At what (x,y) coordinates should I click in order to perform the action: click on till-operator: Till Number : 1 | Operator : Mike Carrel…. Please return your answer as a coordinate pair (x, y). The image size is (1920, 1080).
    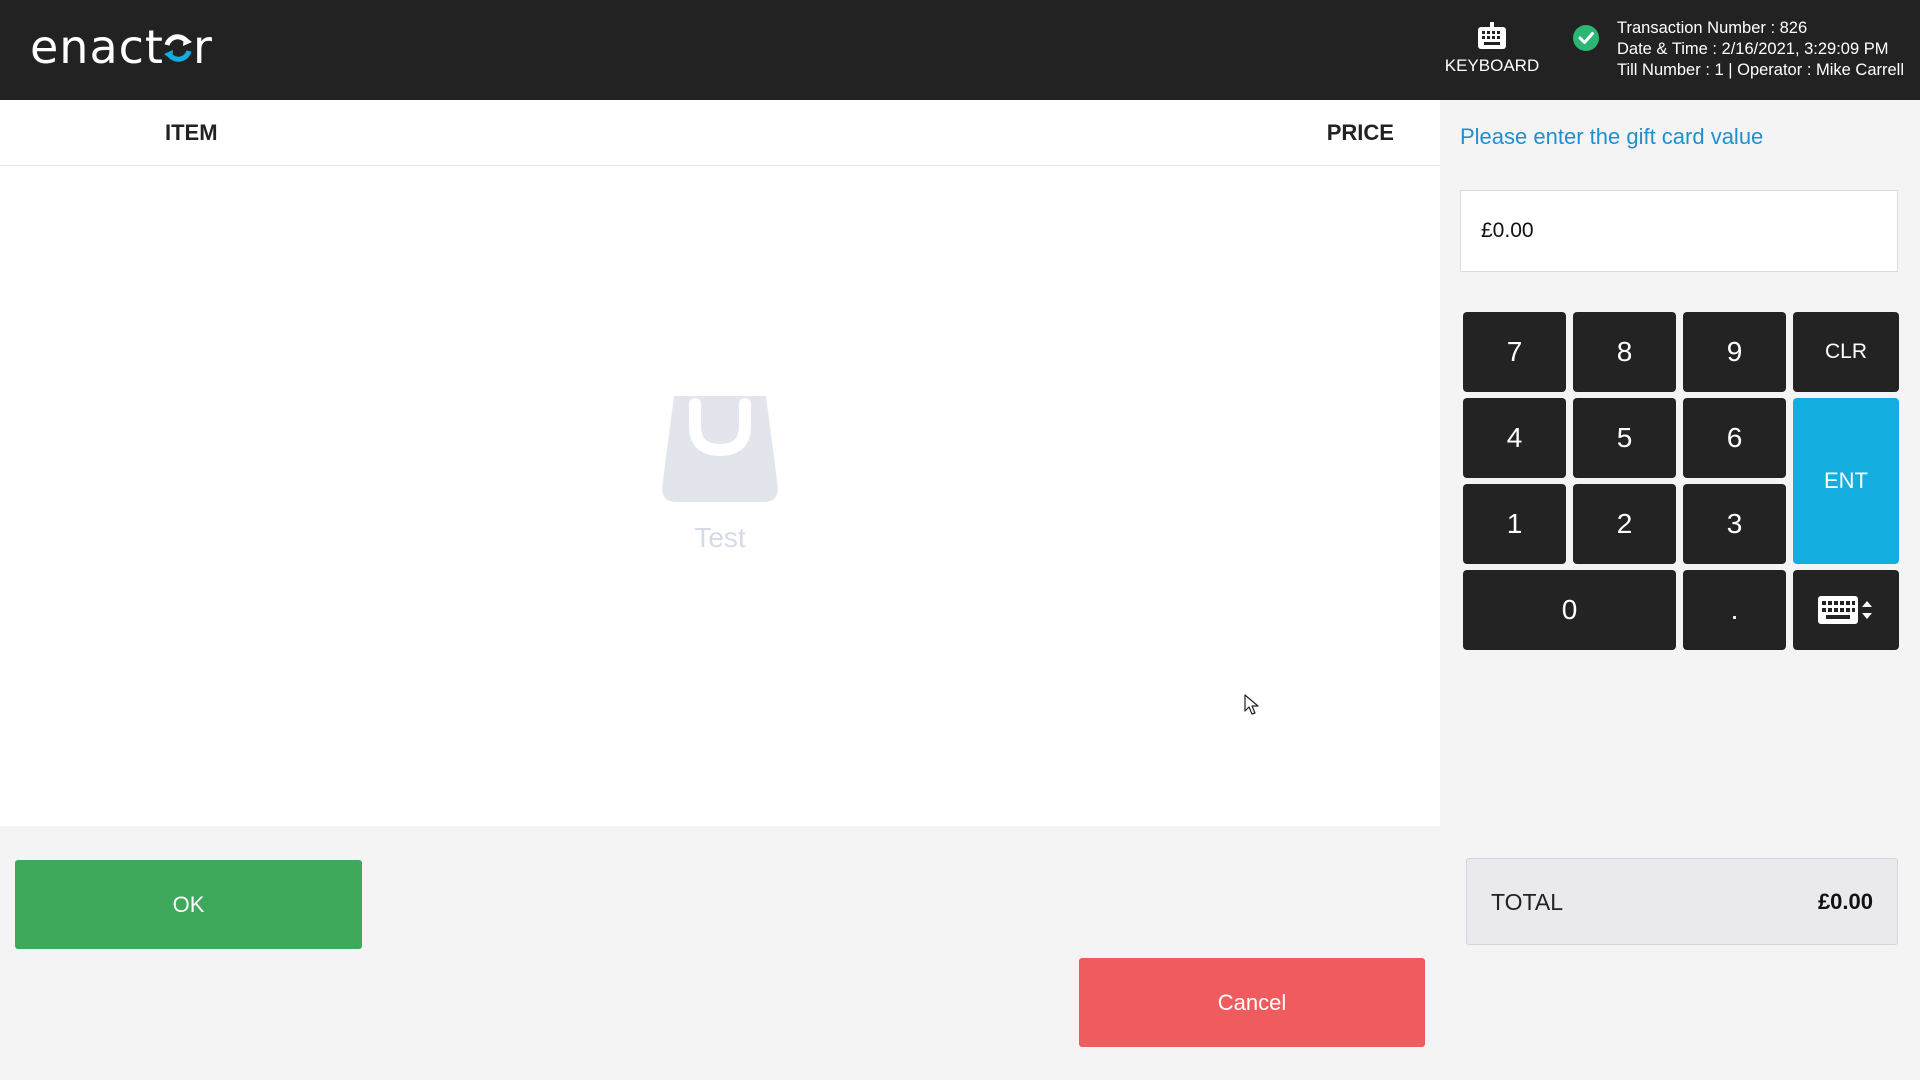
    Looking at the image, I should click on (1760, 70).